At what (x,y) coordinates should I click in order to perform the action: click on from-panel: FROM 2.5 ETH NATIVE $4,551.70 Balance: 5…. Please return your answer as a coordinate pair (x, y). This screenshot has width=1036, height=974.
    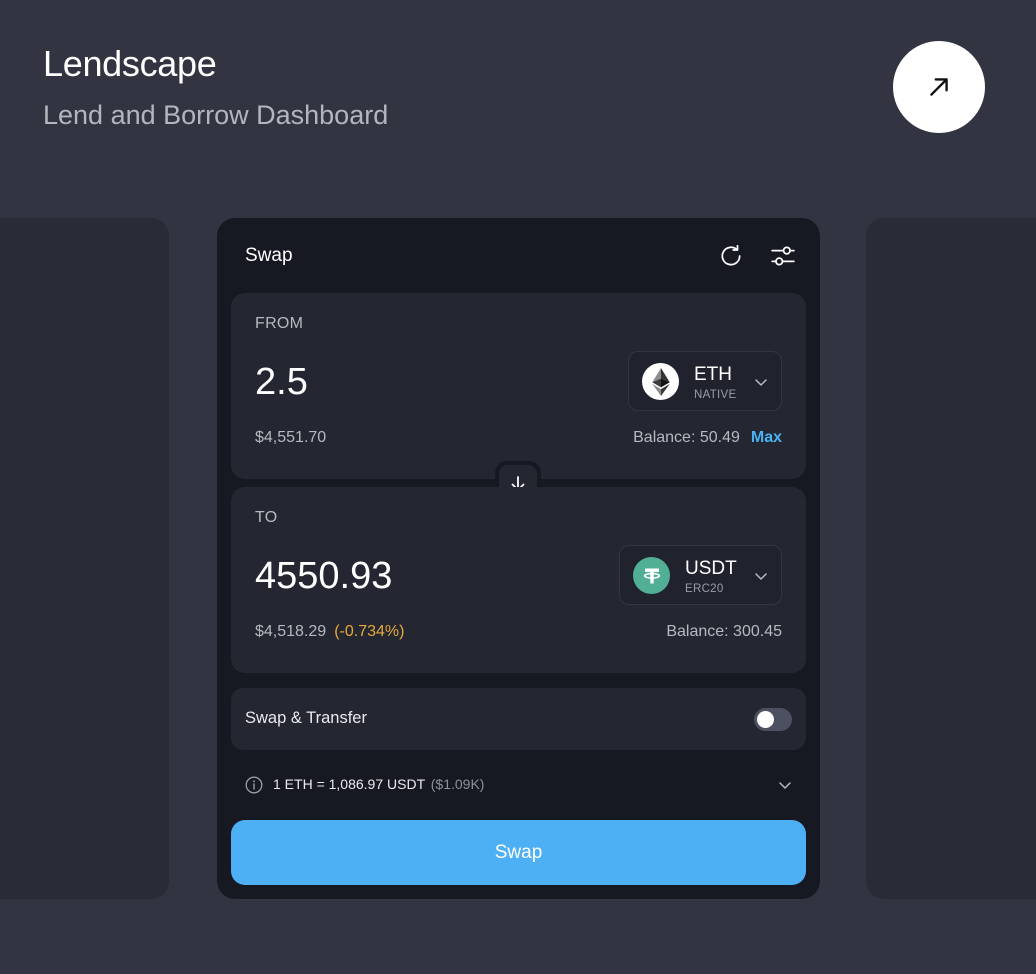
    Looking at the image, I should click on (518, 386).